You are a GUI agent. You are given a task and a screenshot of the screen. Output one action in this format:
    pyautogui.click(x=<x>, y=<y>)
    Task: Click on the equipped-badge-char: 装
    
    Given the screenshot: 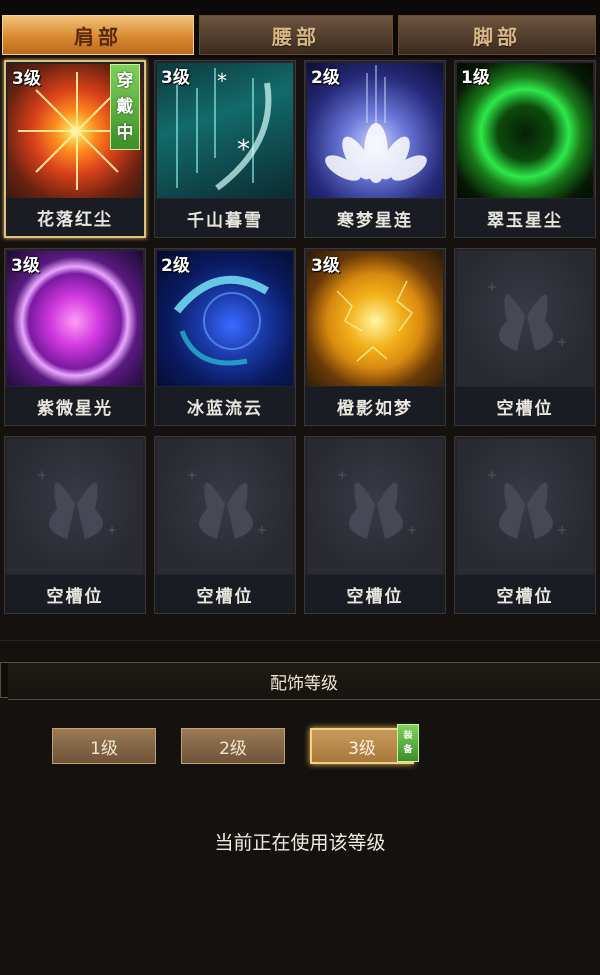 What is the action you would take?
    pyautogui.click(x=408, y=736)
    